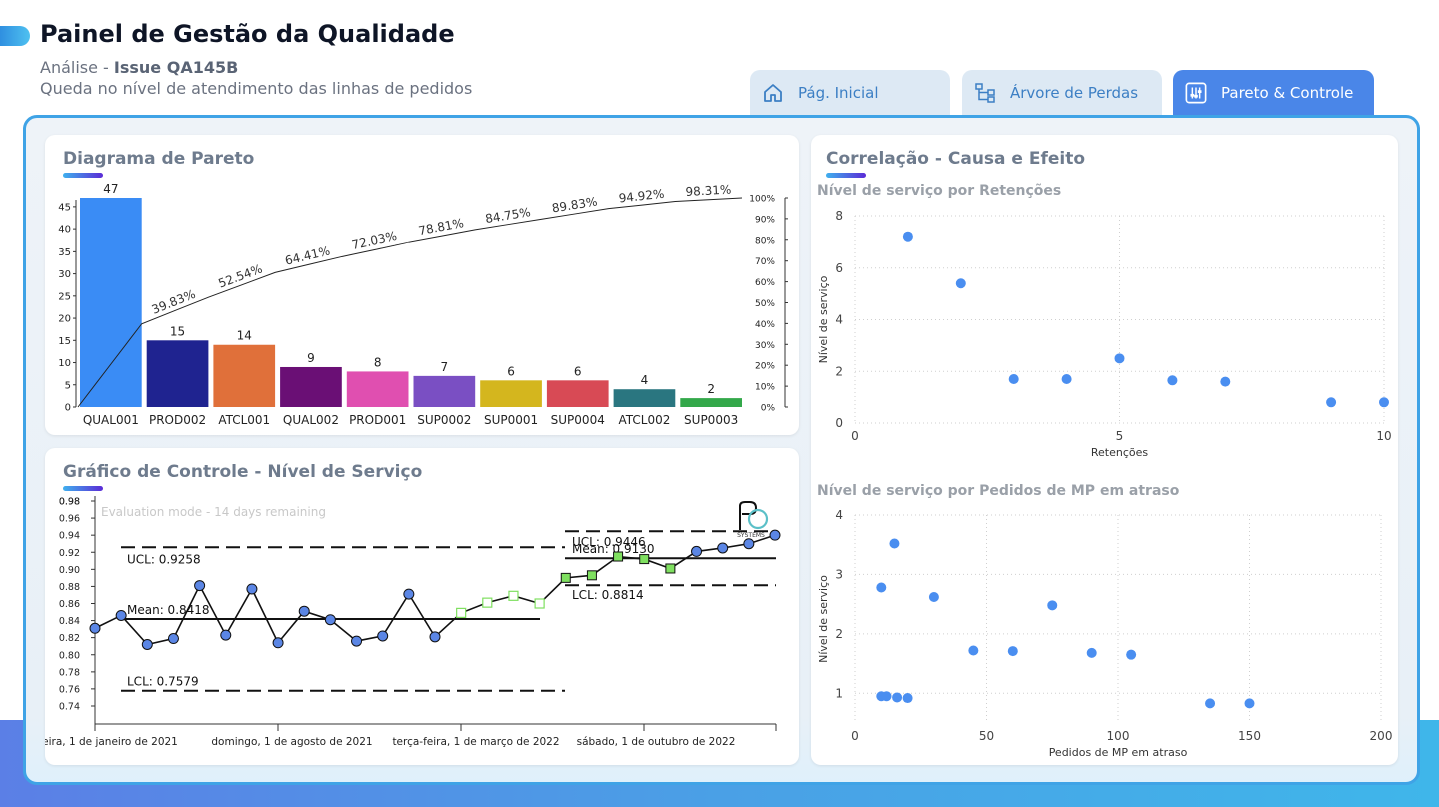 The width and height of the screenshot is (1439, 807). Describe the element at coordinates (577, 393) in the screenshot. I see `pareto-bar-sup0004` at that location.